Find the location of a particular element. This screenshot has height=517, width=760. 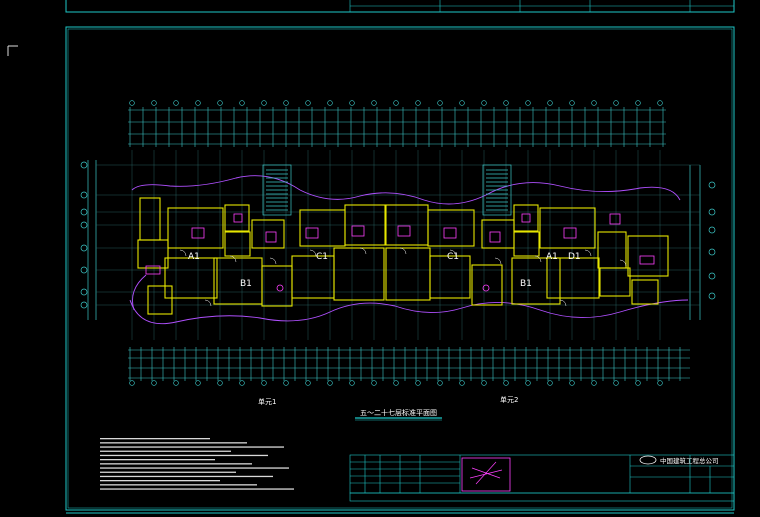

dimension-lines-bottom is located at coordinates (409, 364).